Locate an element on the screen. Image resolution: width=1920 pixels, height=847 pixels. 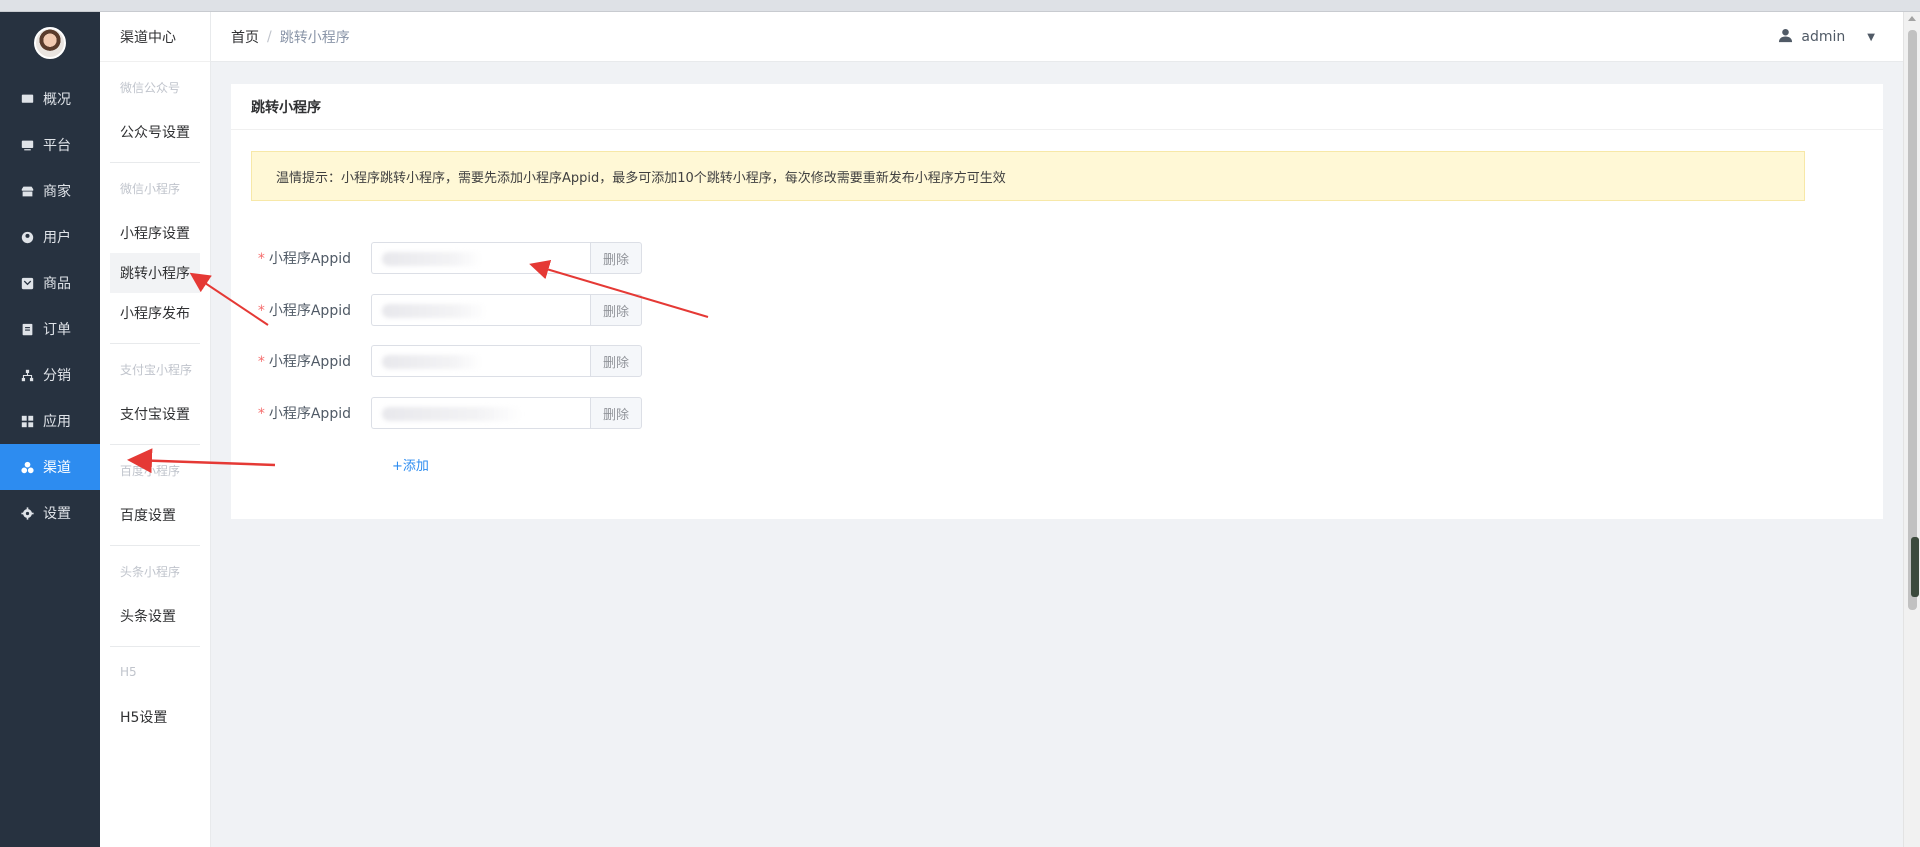
store-icon is located at coordinates (27, 191).